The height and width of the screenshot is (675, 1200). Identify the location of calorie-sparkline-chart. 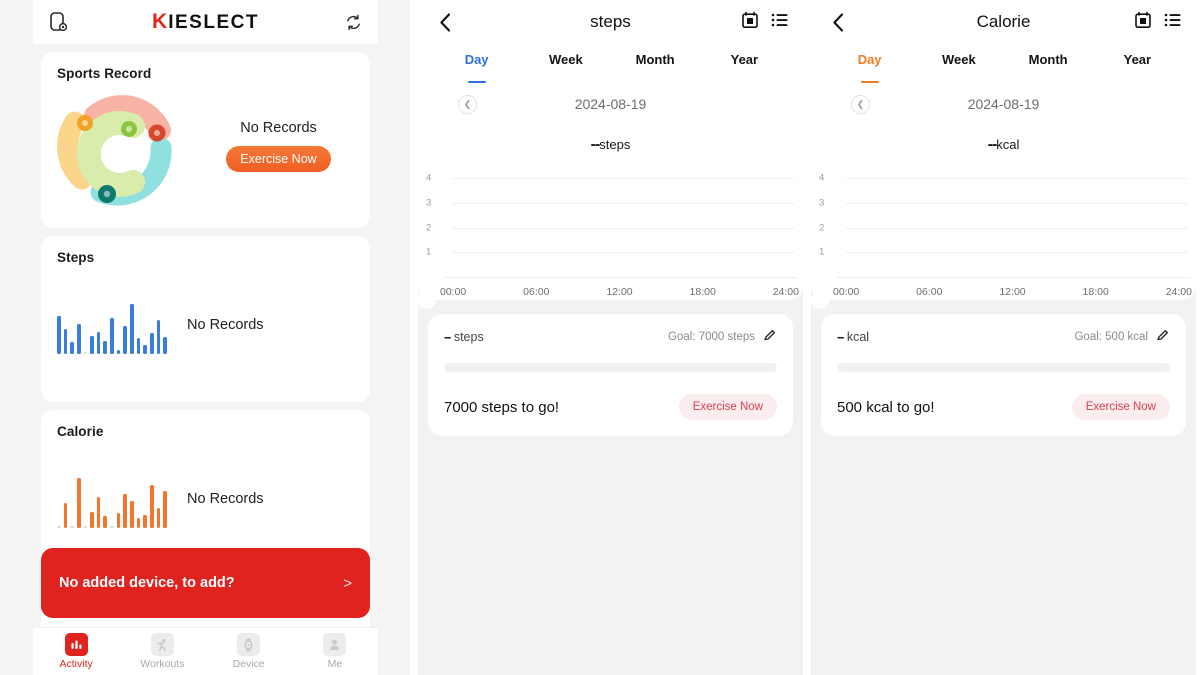
(112, 499).